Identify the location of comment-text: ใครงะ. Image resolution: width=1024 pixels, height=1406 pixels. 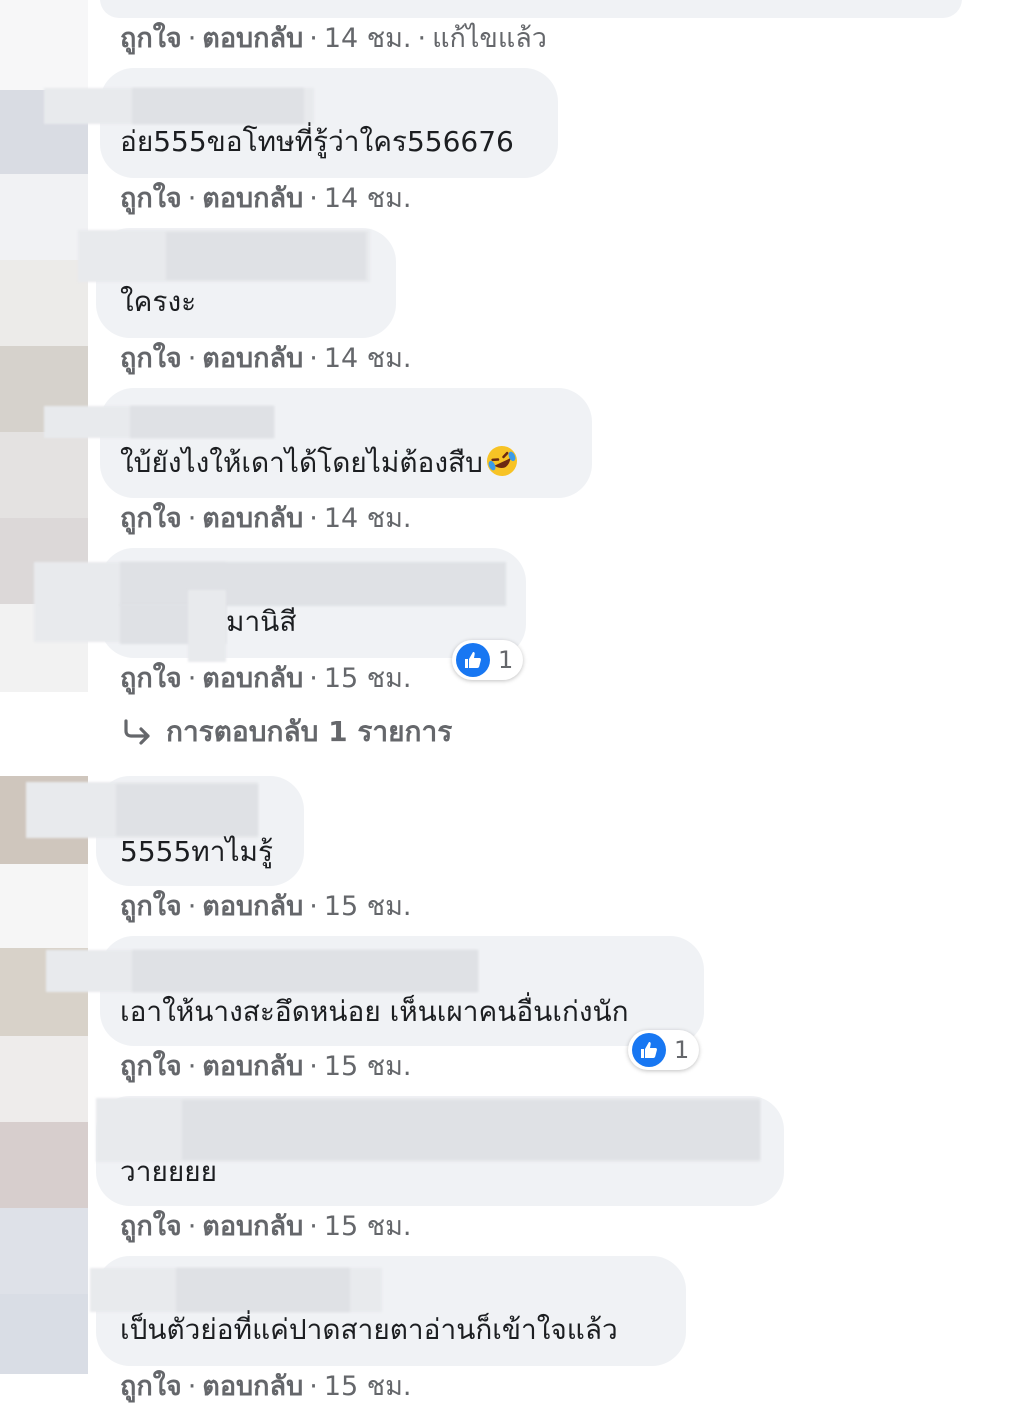
(158, 301).